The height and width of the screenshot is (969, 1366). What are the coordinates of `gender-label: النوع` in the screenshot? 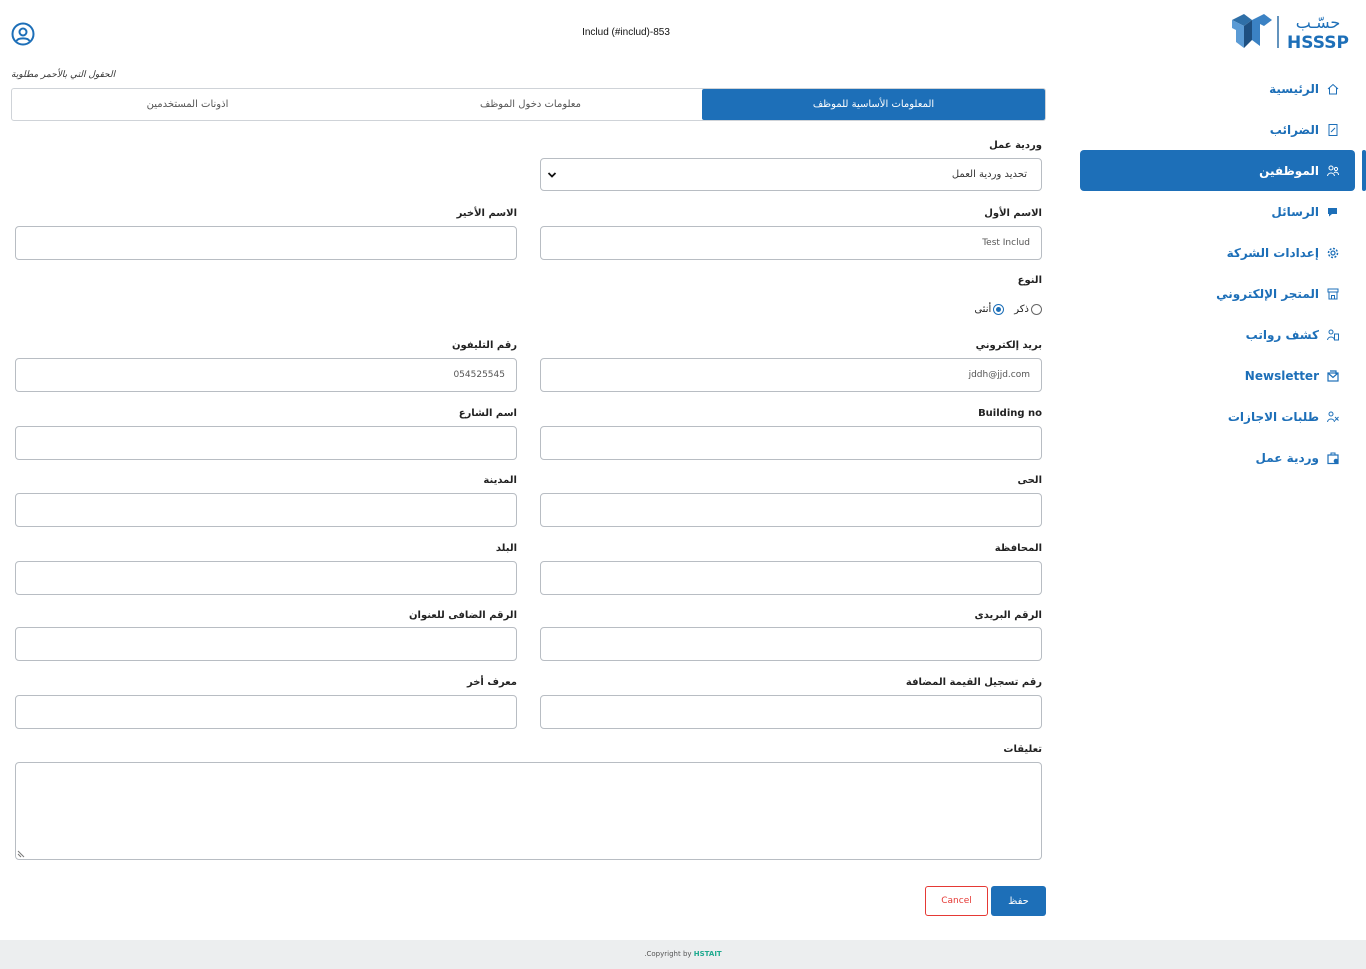 It's located at (1029, 280).